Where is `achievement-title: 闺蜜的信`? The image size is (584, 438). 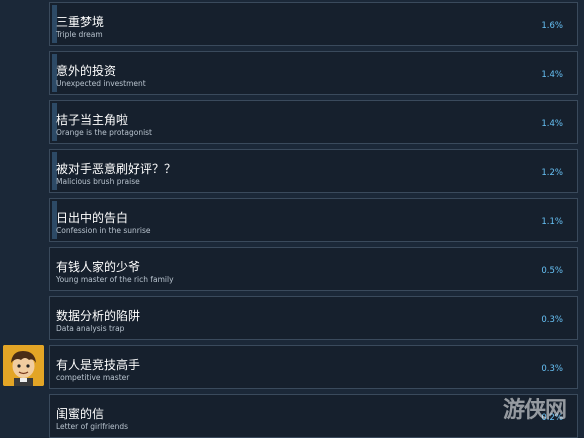 achievement-title: 闺蜜的信 is located at coordinates (80, 414).